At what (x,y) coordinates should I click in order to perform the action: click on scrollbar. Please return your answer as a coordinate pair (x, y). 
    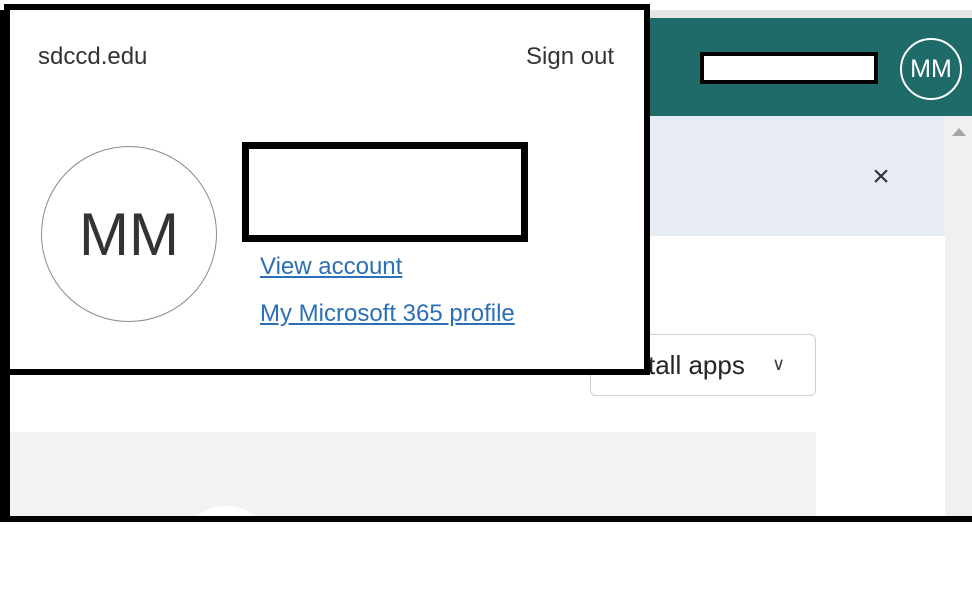
    Looking at the image, I should click on (958, 319).